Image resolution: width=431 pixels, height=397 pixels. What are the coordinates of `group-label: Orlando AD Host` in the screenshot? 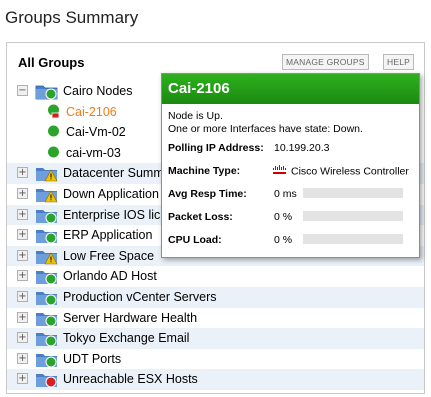 It's located at (110, 276).